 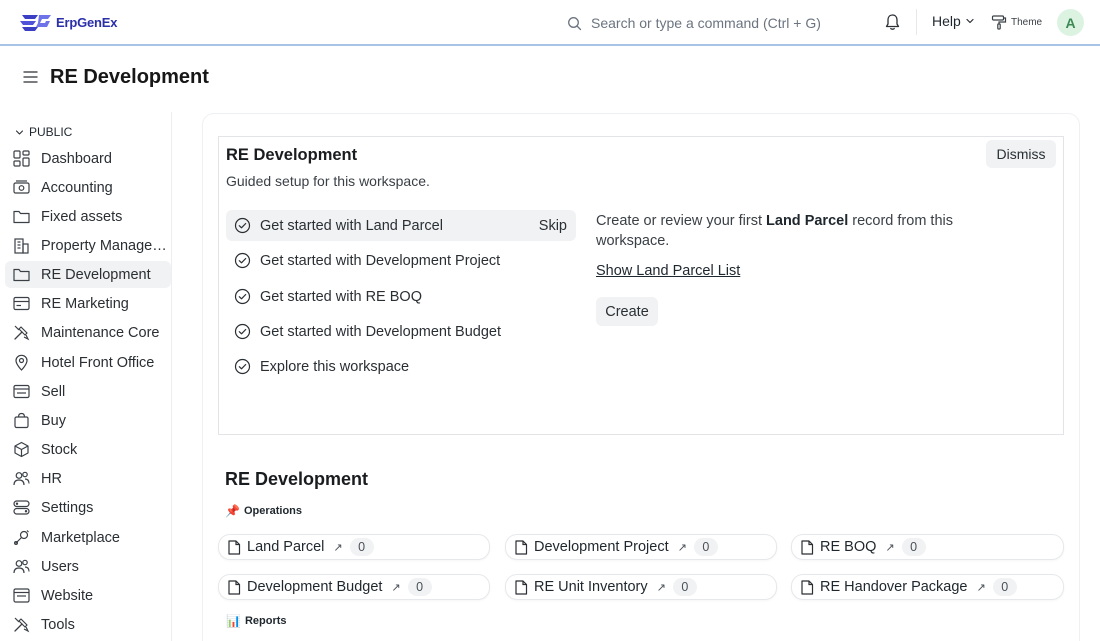 I want to click on sidebar-toggle-button, so click(x=30, y=79).